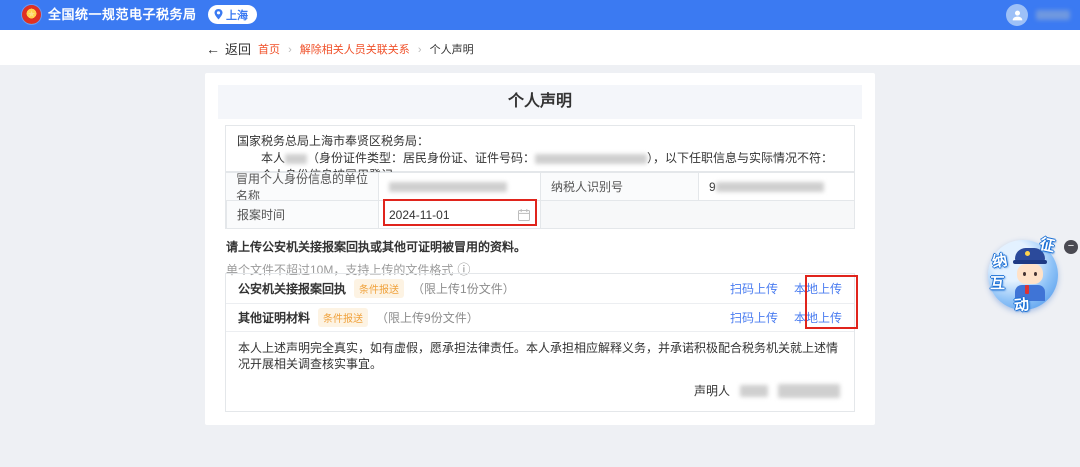  What do you see at coordinates (228, 48) in the screenshot?
I see `back-button: ← 返回` at bounding box center [228, 48].